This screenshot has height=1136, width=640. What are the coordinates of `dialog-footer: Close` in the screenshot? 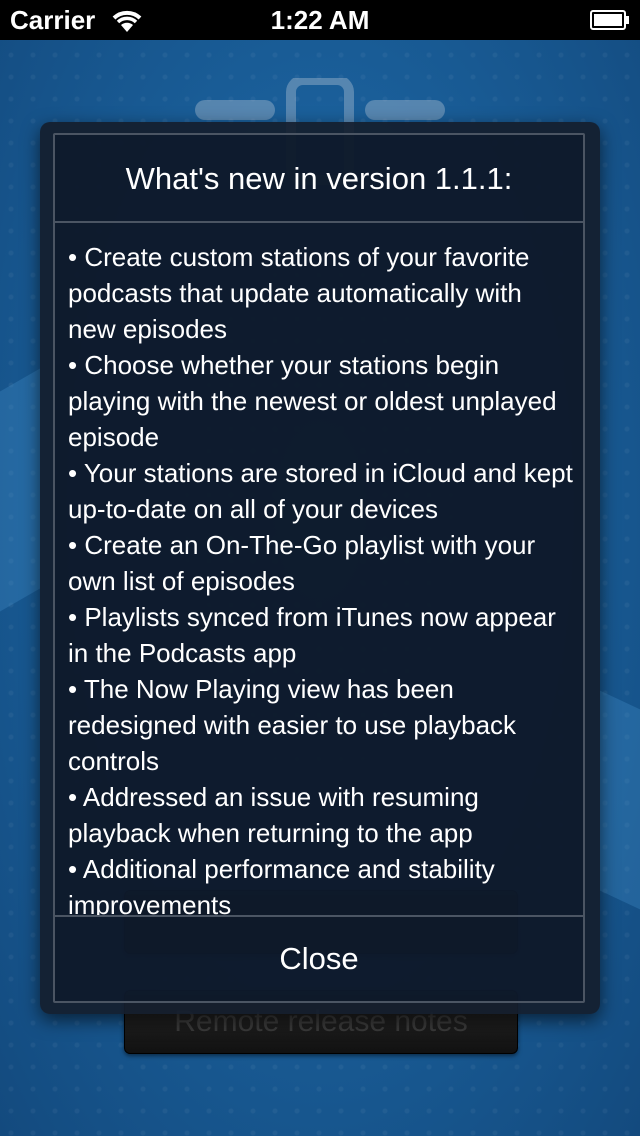 It's located at (319, 958).